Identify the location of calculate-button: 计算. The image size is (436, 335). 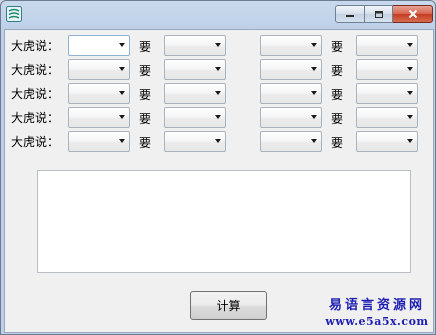
(228, 305).